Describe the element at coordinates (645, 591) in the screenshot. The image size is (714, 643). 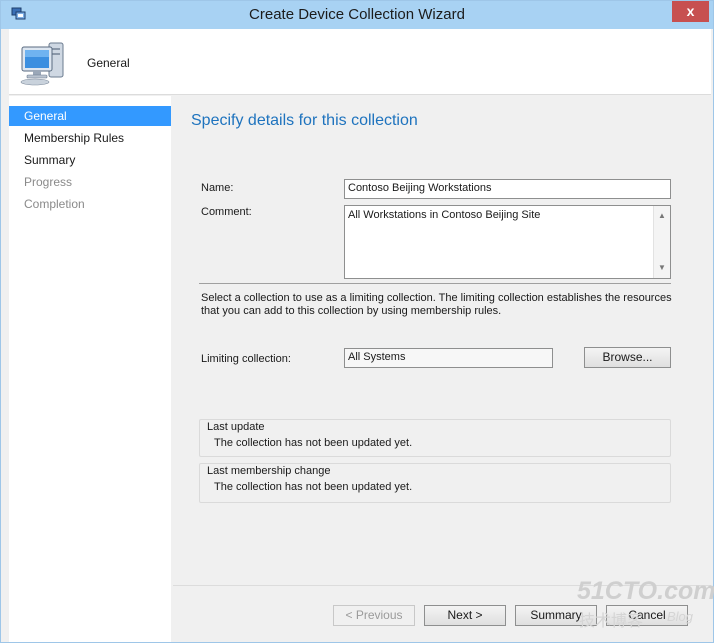
I see `watermark-main: 51CTO.com` at that location.